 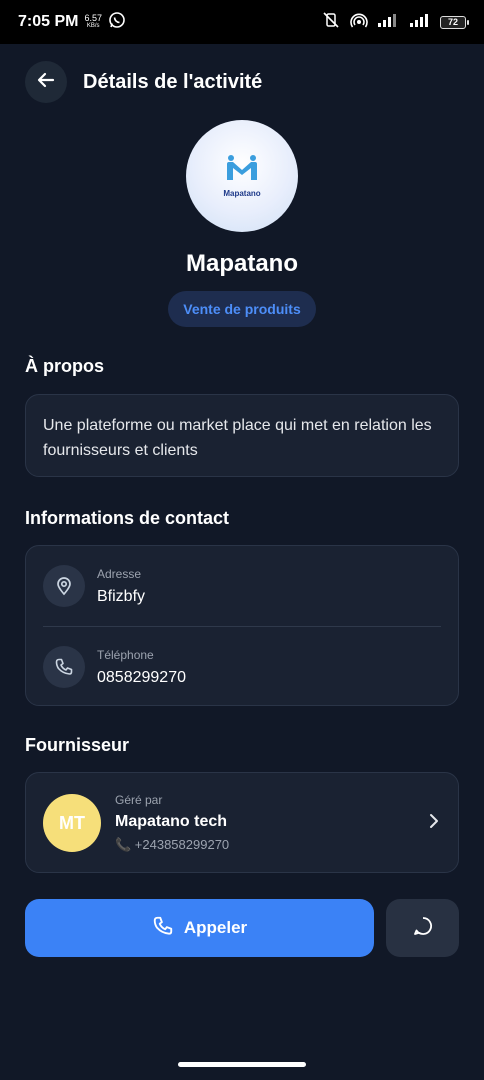 I want to click on page-title: Détails de l'activité, so click(x=173, y=81).